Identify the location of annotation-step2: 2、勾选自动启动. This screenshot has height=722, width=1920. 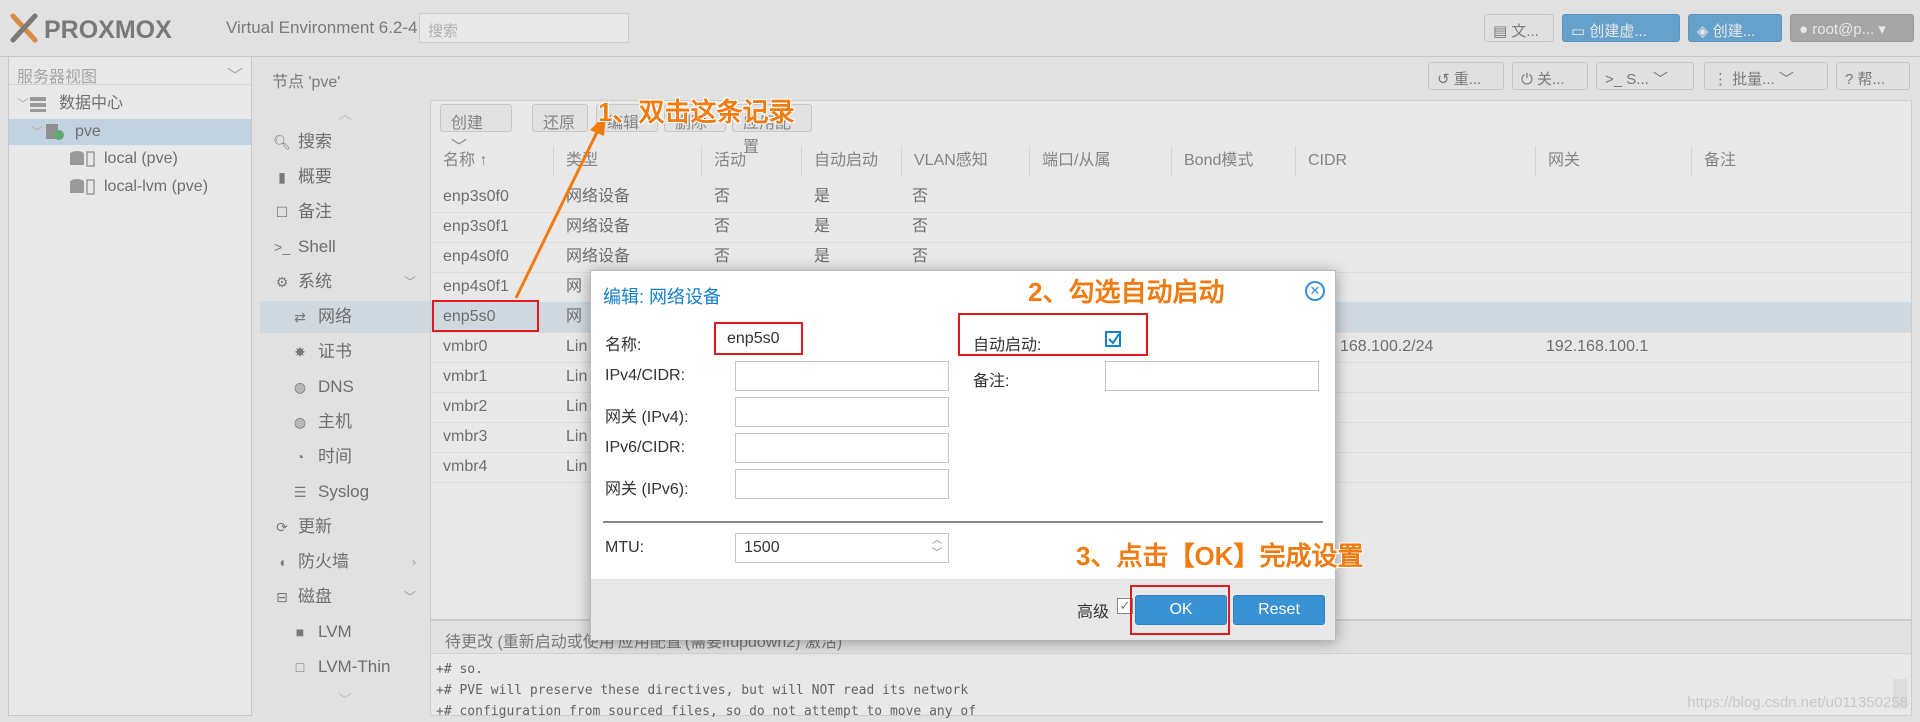
(1126, 292).